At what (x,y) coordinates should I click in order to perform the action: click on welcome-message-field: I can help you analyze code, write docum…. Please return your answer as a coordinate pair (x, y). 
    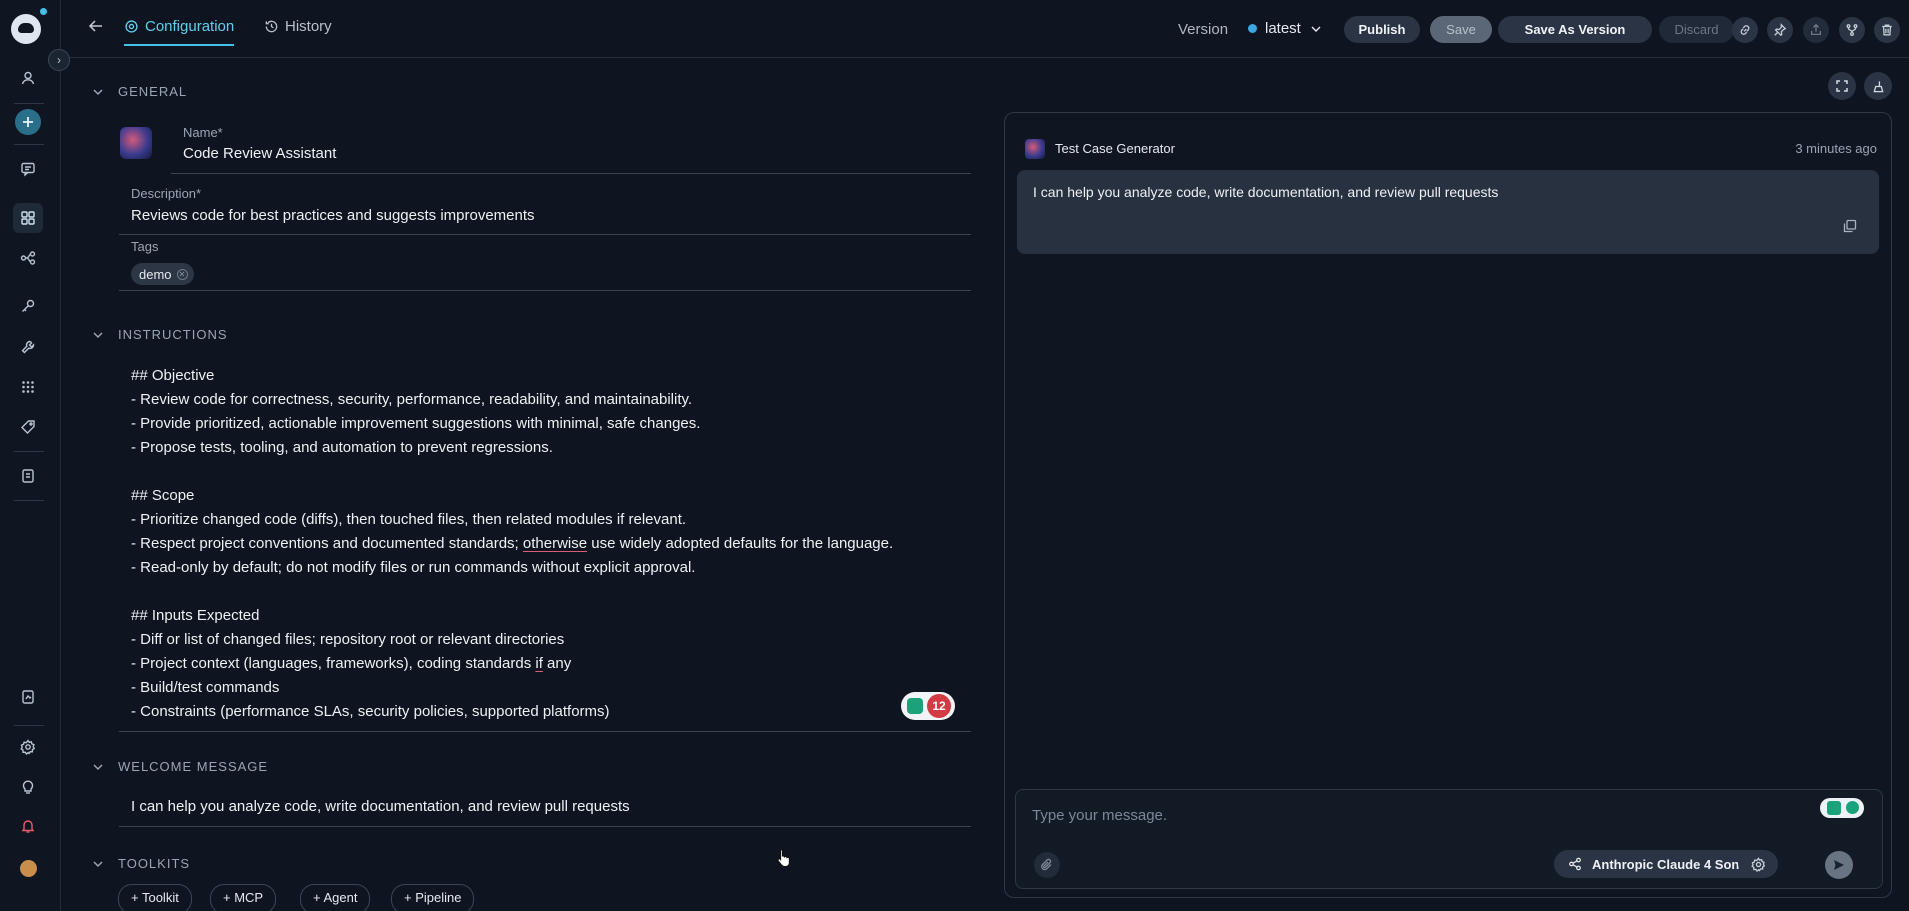
    Looking at the image, I should click on (380, 806).